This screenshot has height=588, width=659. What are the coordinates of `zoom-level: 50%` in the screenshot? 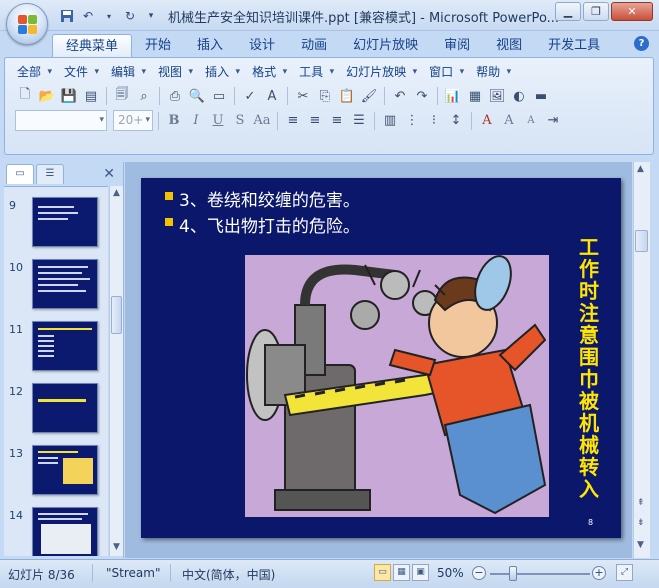 It's located at (450, 573).